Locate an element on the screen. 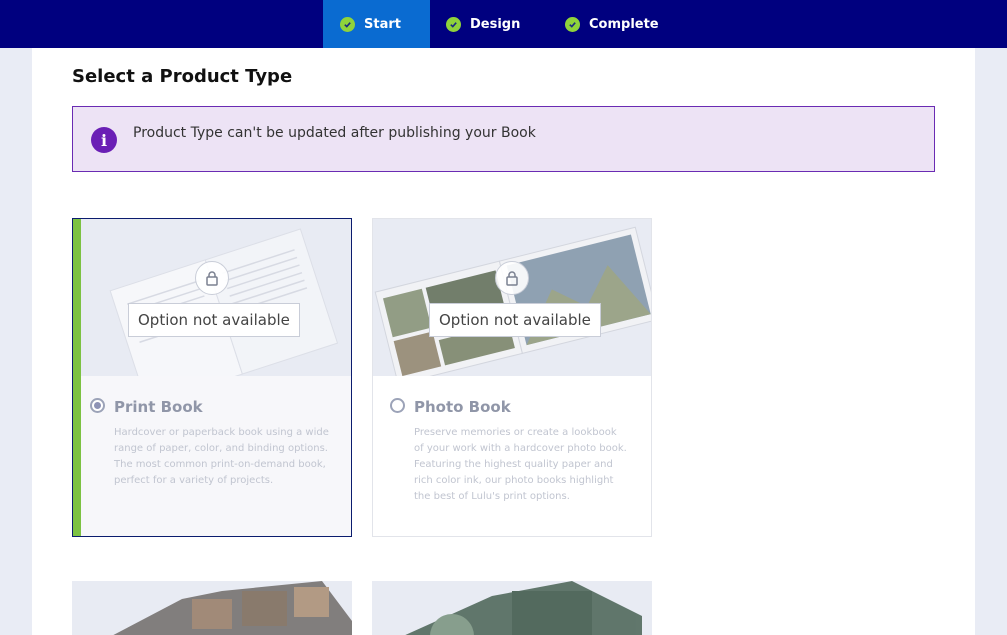  comic-book-image is located at coordinates (212, 608).